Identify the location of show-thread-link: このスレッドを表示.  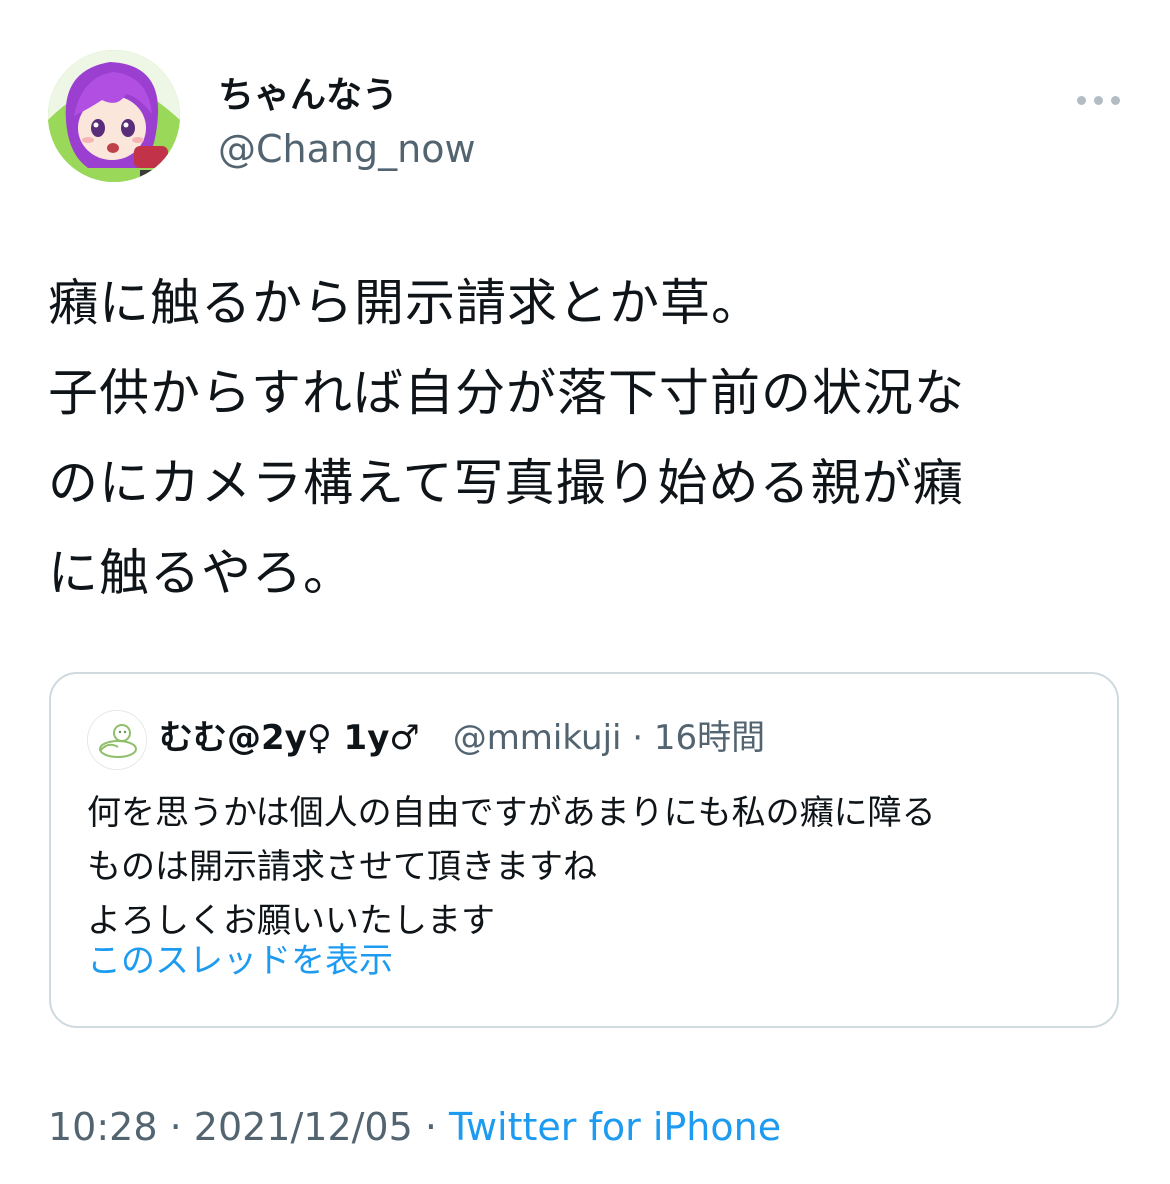
(240, 961).